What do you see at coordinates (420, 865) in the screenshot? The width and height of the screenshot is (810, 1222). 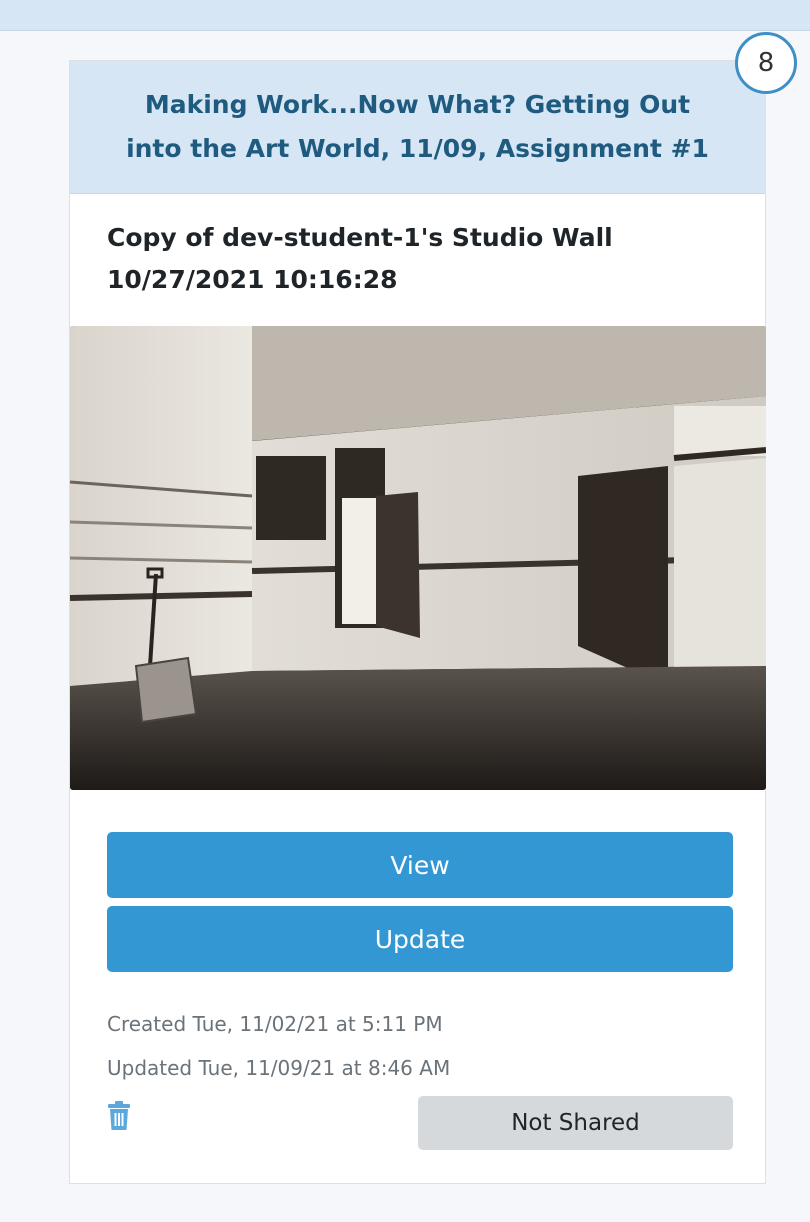 I see `view-button: View` at bounding box center [420, 865].